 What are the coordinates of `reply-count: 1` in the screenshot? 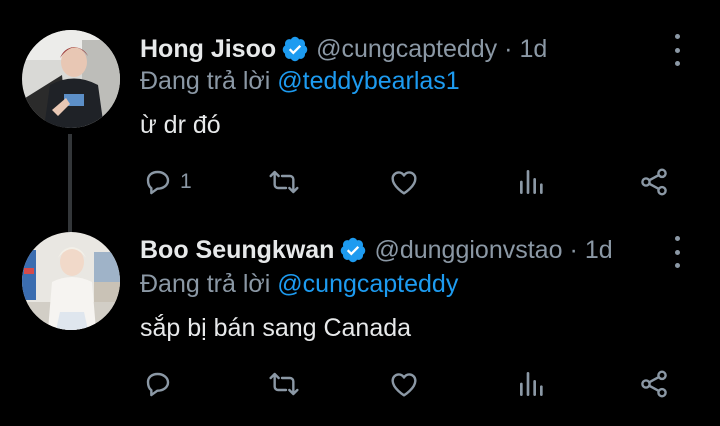 It's located at (186, 181).